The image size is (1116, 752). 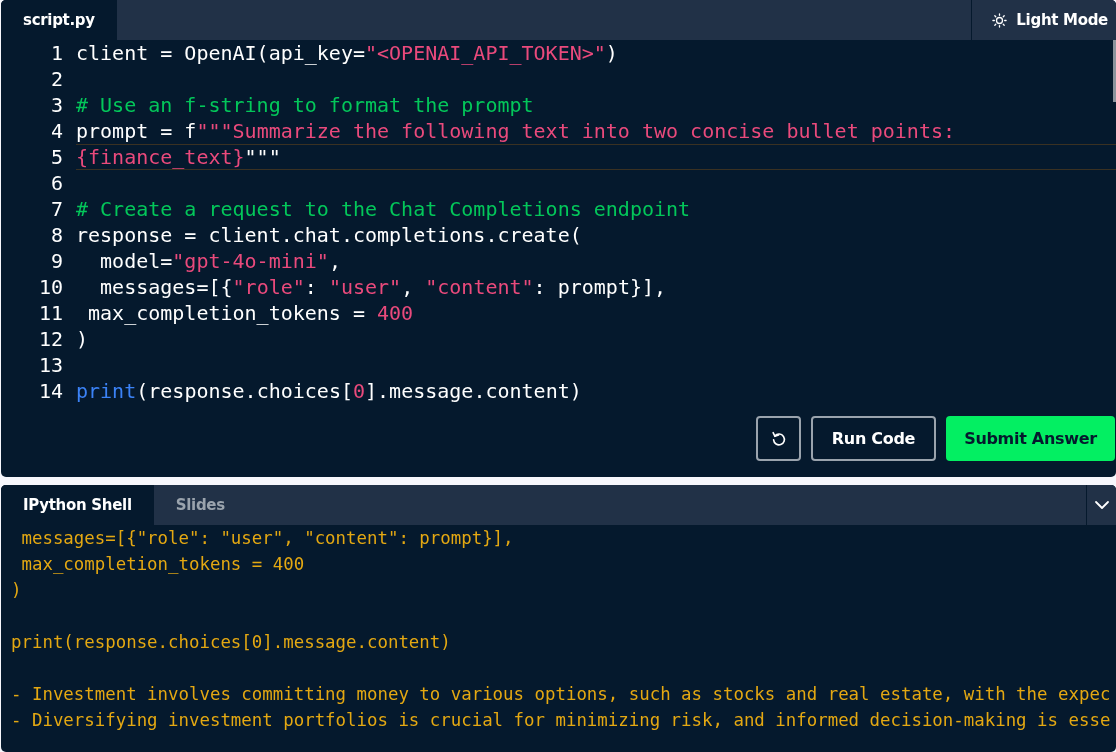 What do you see at coordinates (56, 105) in the screenshot?
I see `line-number: 3` at bounding box center [56, 105].